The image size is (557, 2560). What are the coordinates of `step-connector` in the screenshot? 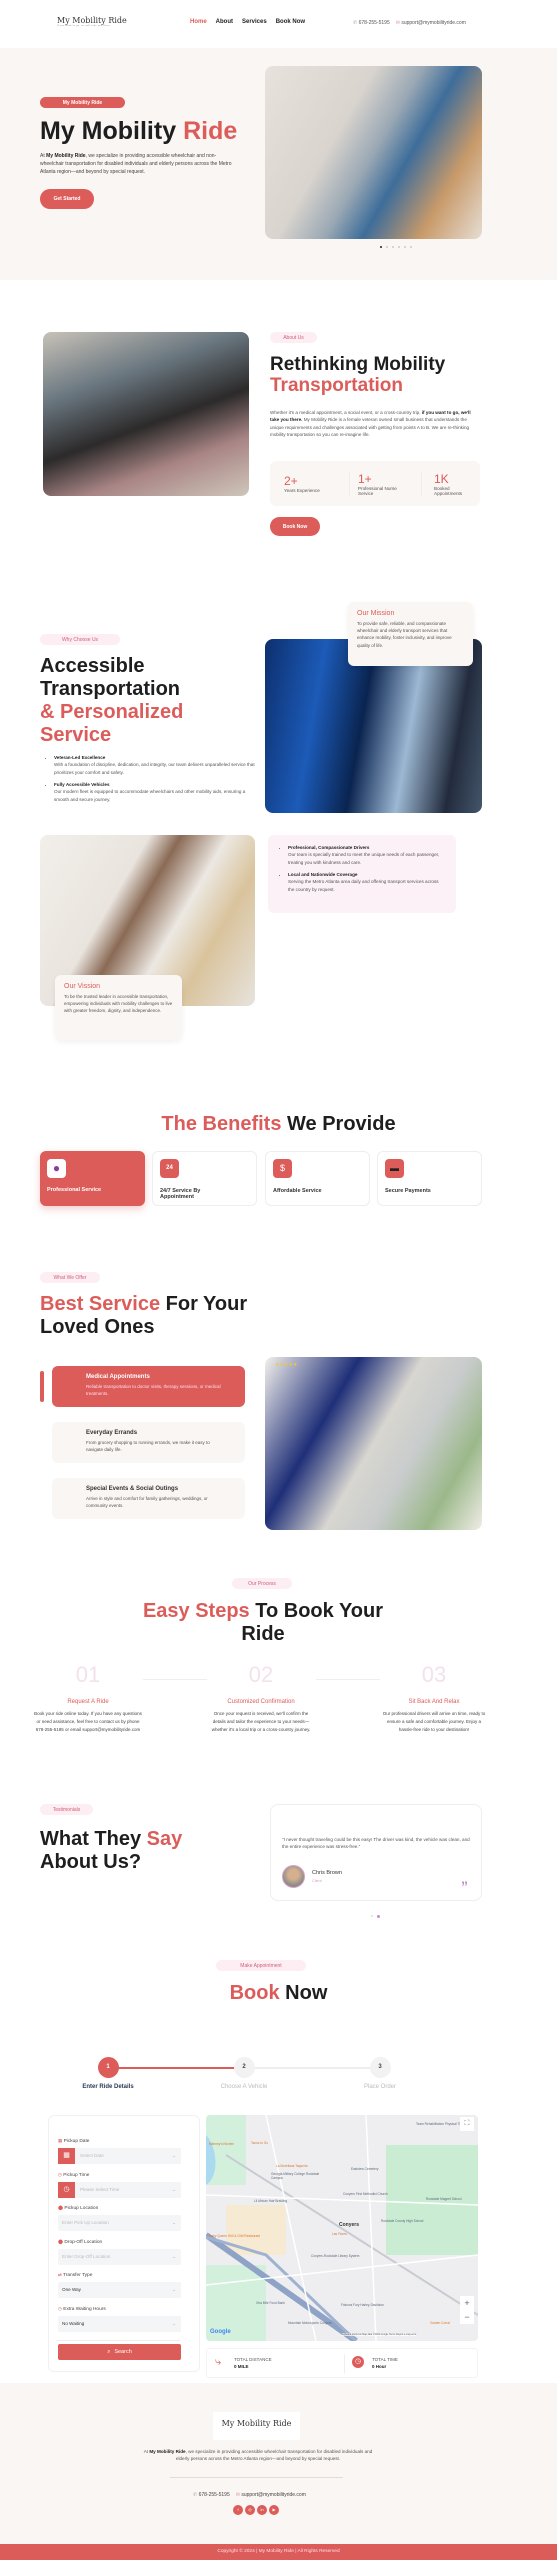 It's located at (348, 1679).